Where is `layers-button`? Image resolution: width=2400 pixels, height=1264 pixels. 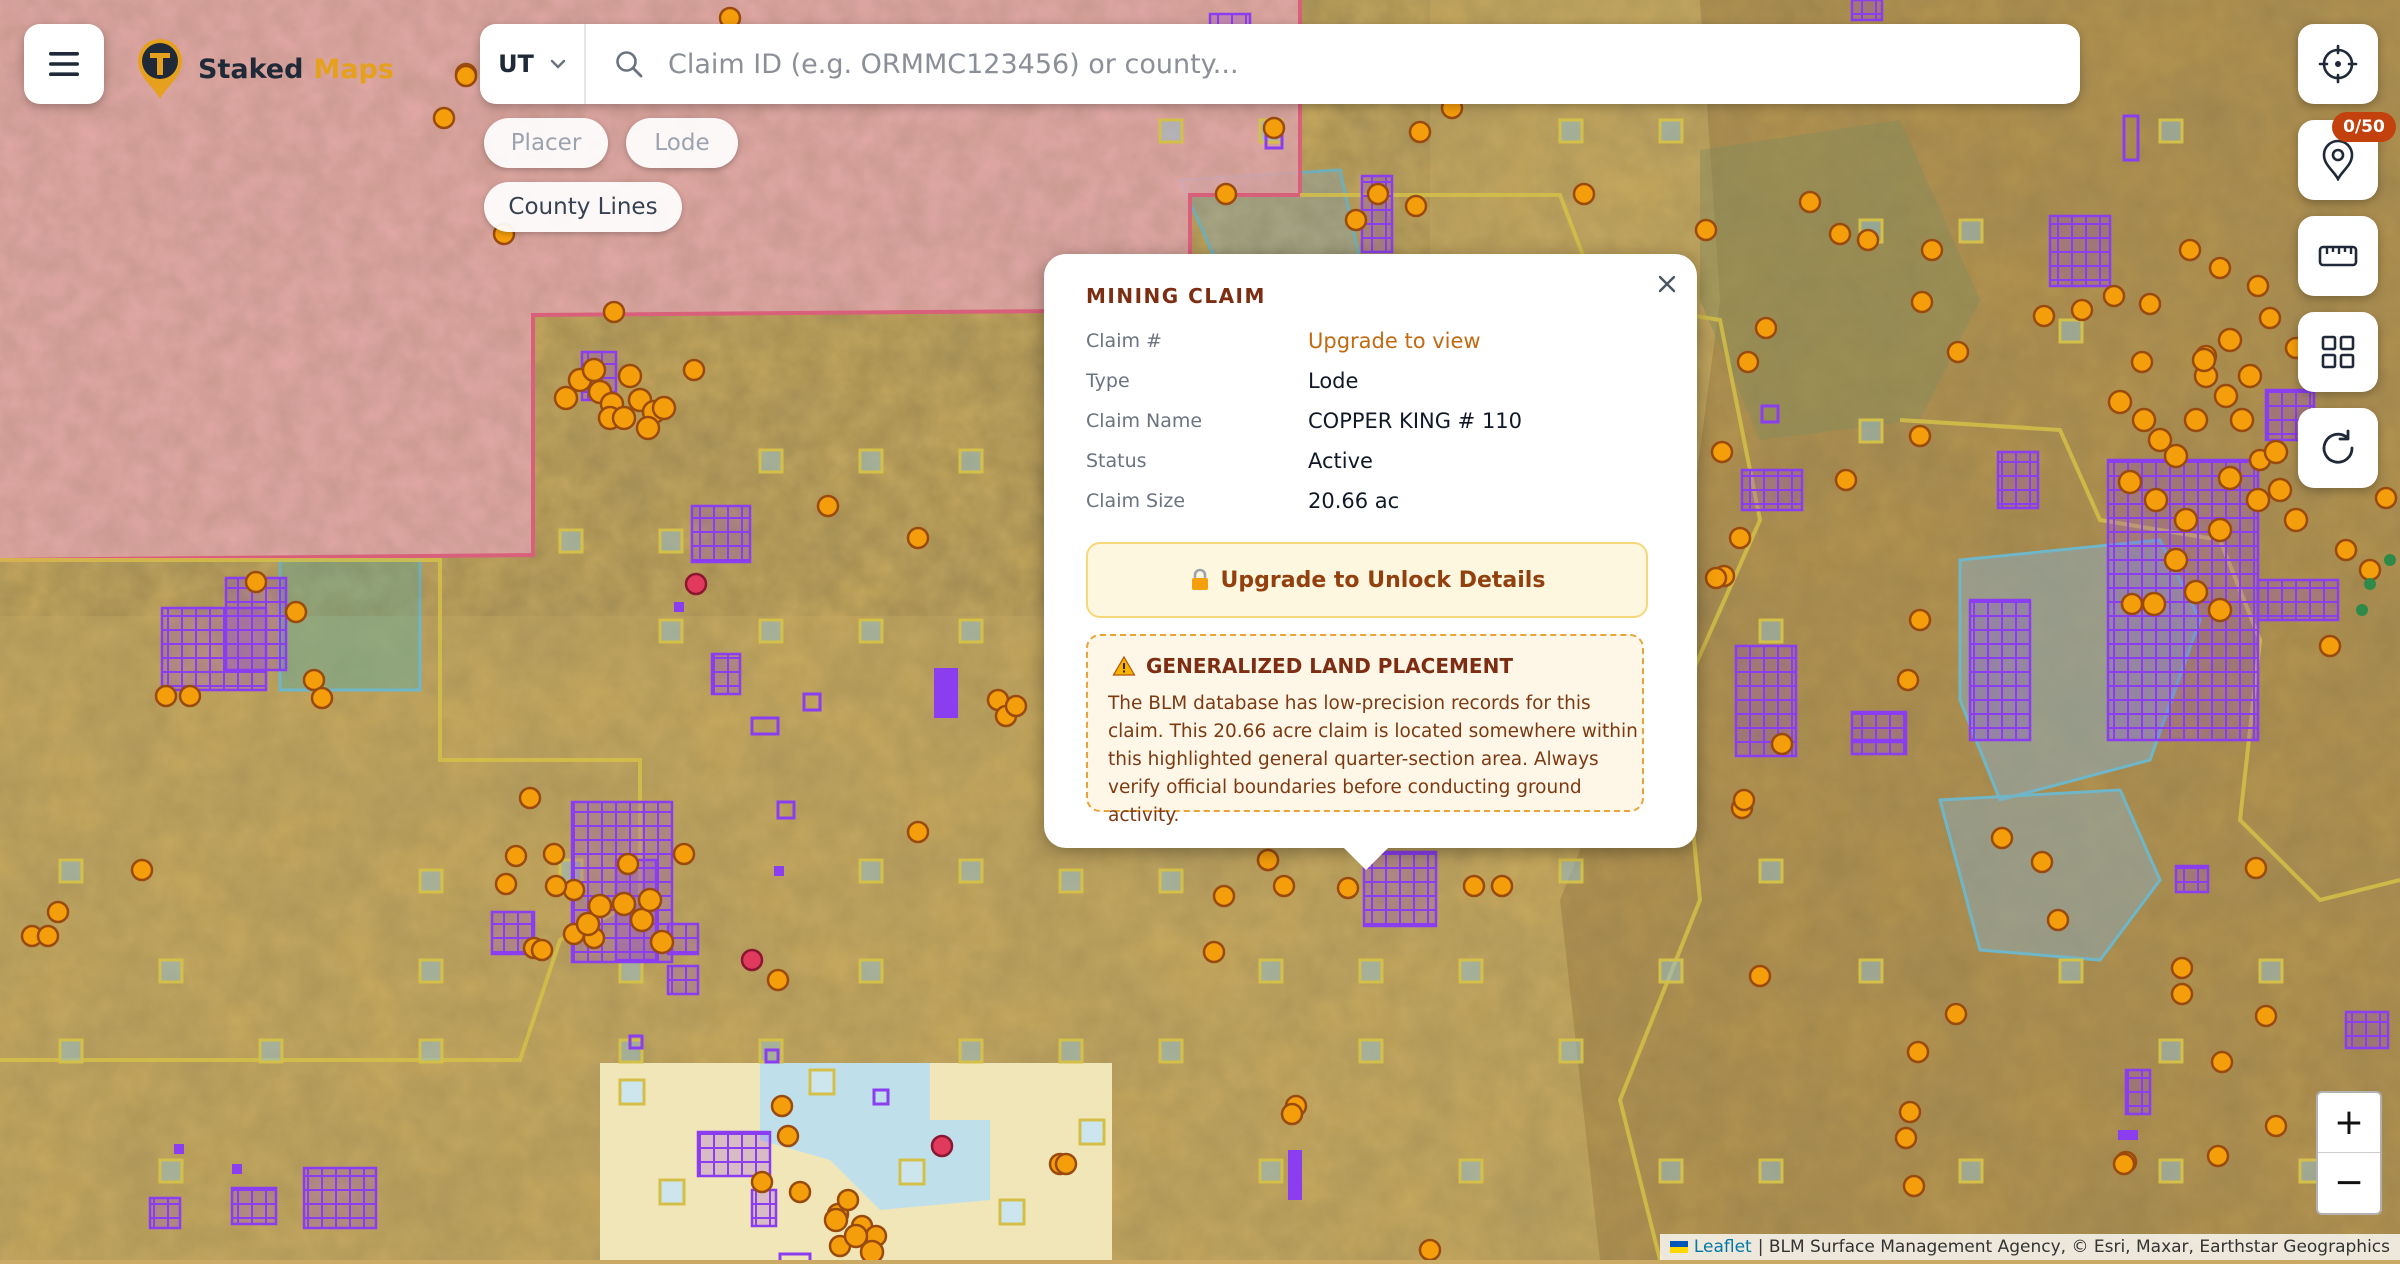
layers-button is located at coordinates (2338, 352).